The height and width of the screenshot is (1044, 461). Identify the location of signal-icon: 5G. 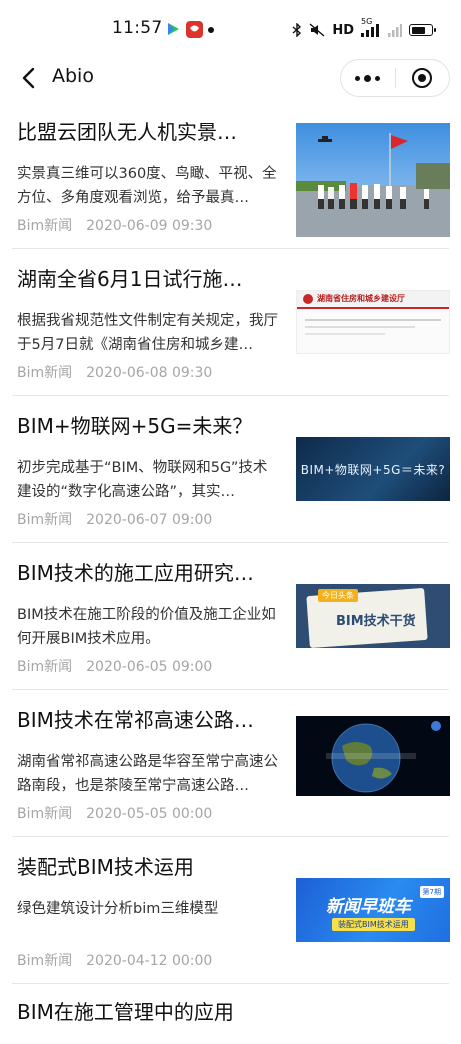
(371, 27).